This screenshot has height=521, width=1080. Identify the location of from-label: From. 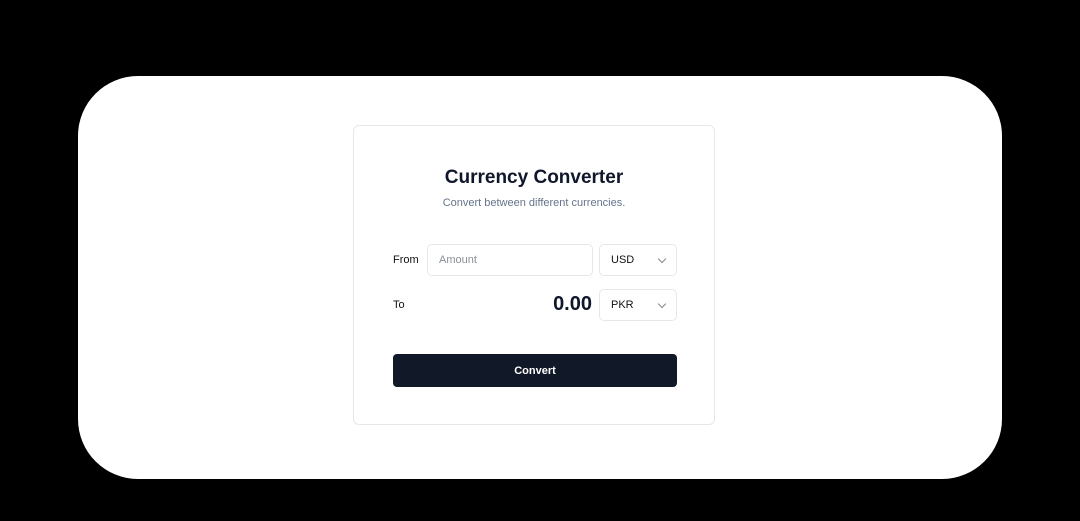
(406, 260).